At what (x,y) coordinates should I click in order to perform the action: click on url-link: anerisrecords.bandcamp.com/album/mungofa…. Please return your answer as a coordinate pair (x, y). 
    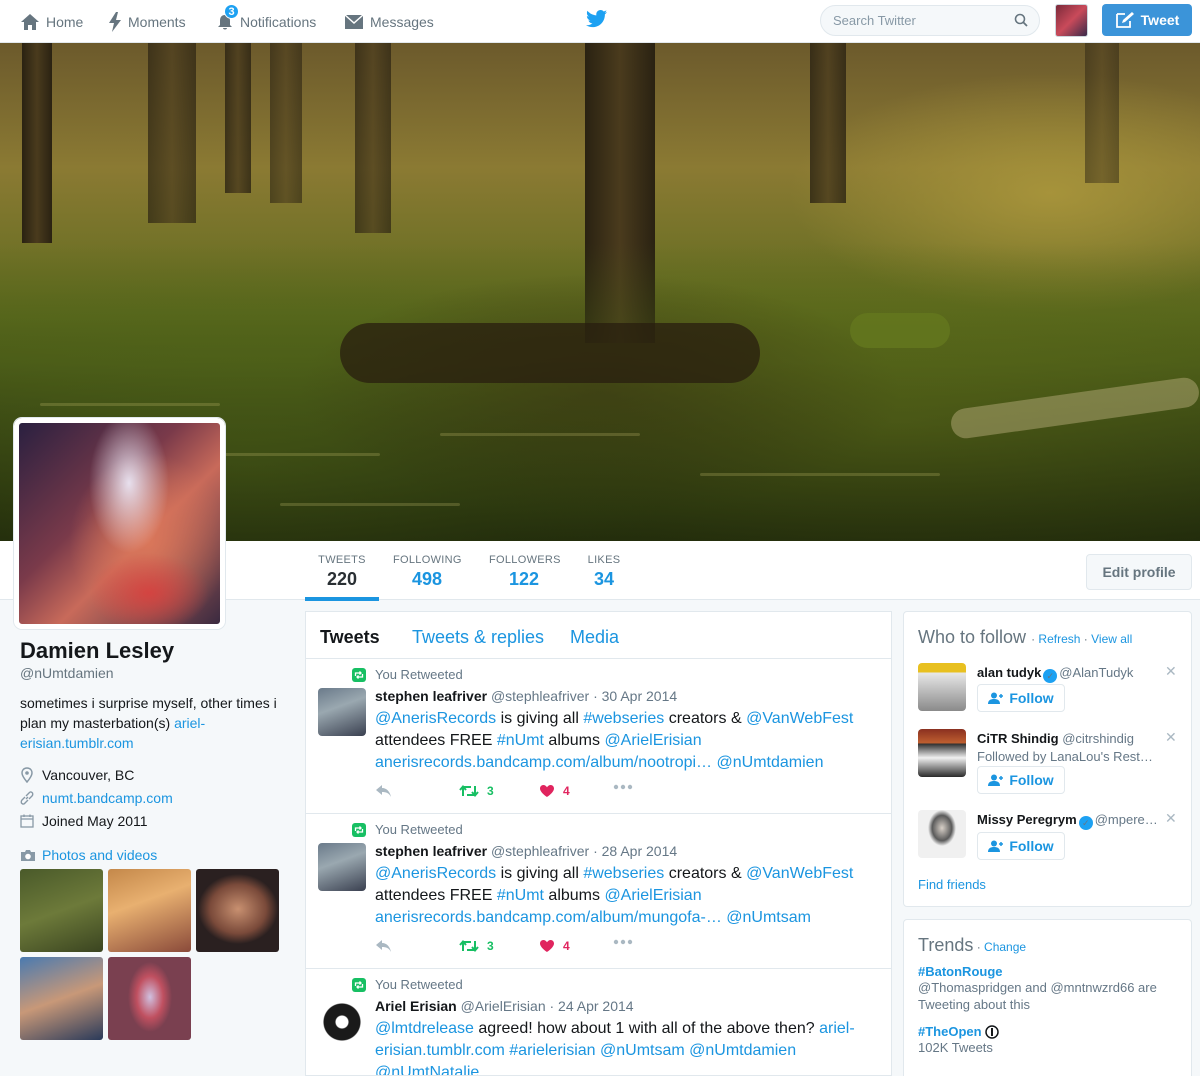
    Looking at the image, I should click on (548, 917).